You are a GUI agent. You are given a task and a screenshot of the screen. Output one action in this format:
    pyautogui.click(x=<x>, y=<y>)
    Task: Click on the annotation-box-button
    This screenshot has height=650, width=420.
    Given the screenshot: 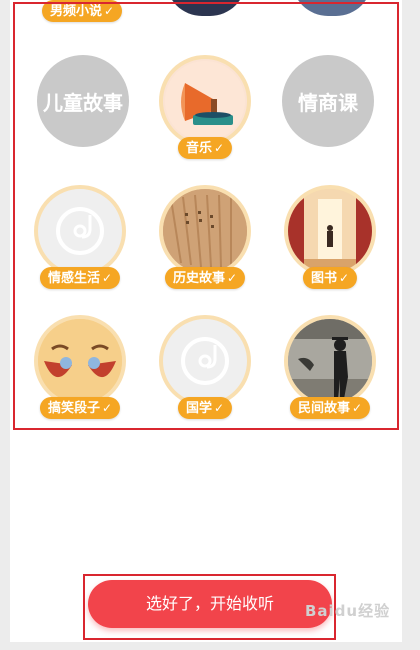 What is the action you would take?
    pyautogui.click(x=209, y=607)
    